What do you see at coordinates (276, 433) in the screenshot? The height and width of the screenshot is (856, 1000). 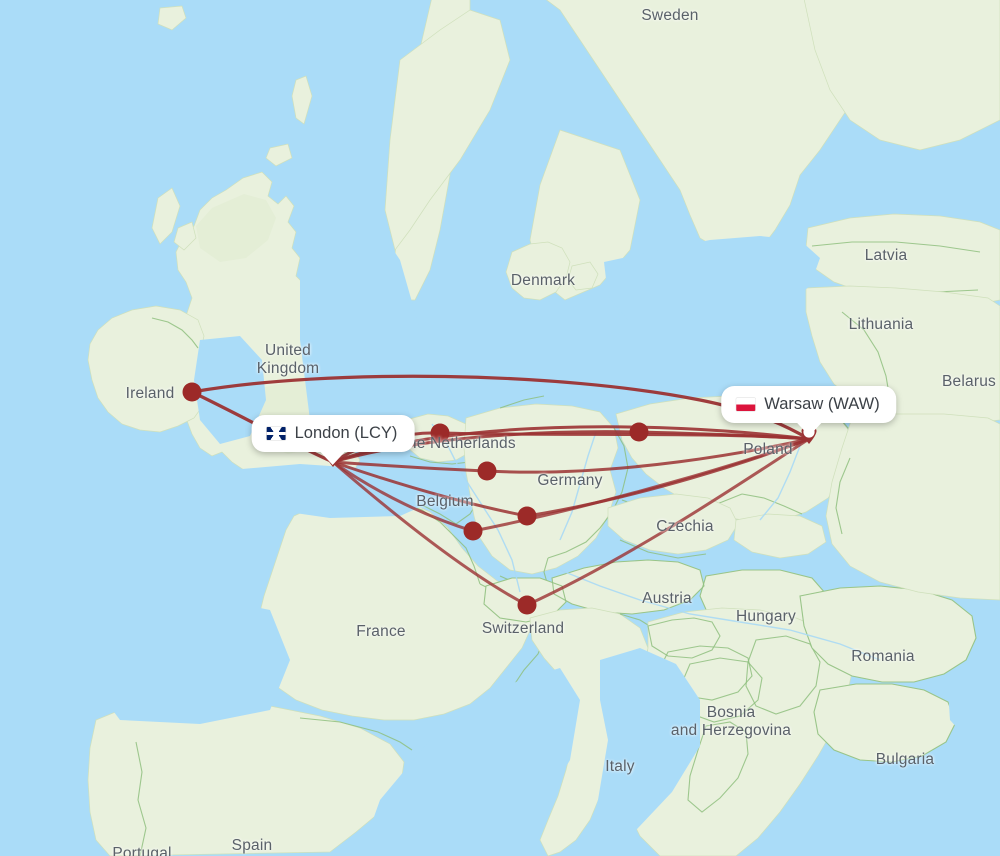 I see `united-kingdom-flag-icon` at bounding box center [276, 433].